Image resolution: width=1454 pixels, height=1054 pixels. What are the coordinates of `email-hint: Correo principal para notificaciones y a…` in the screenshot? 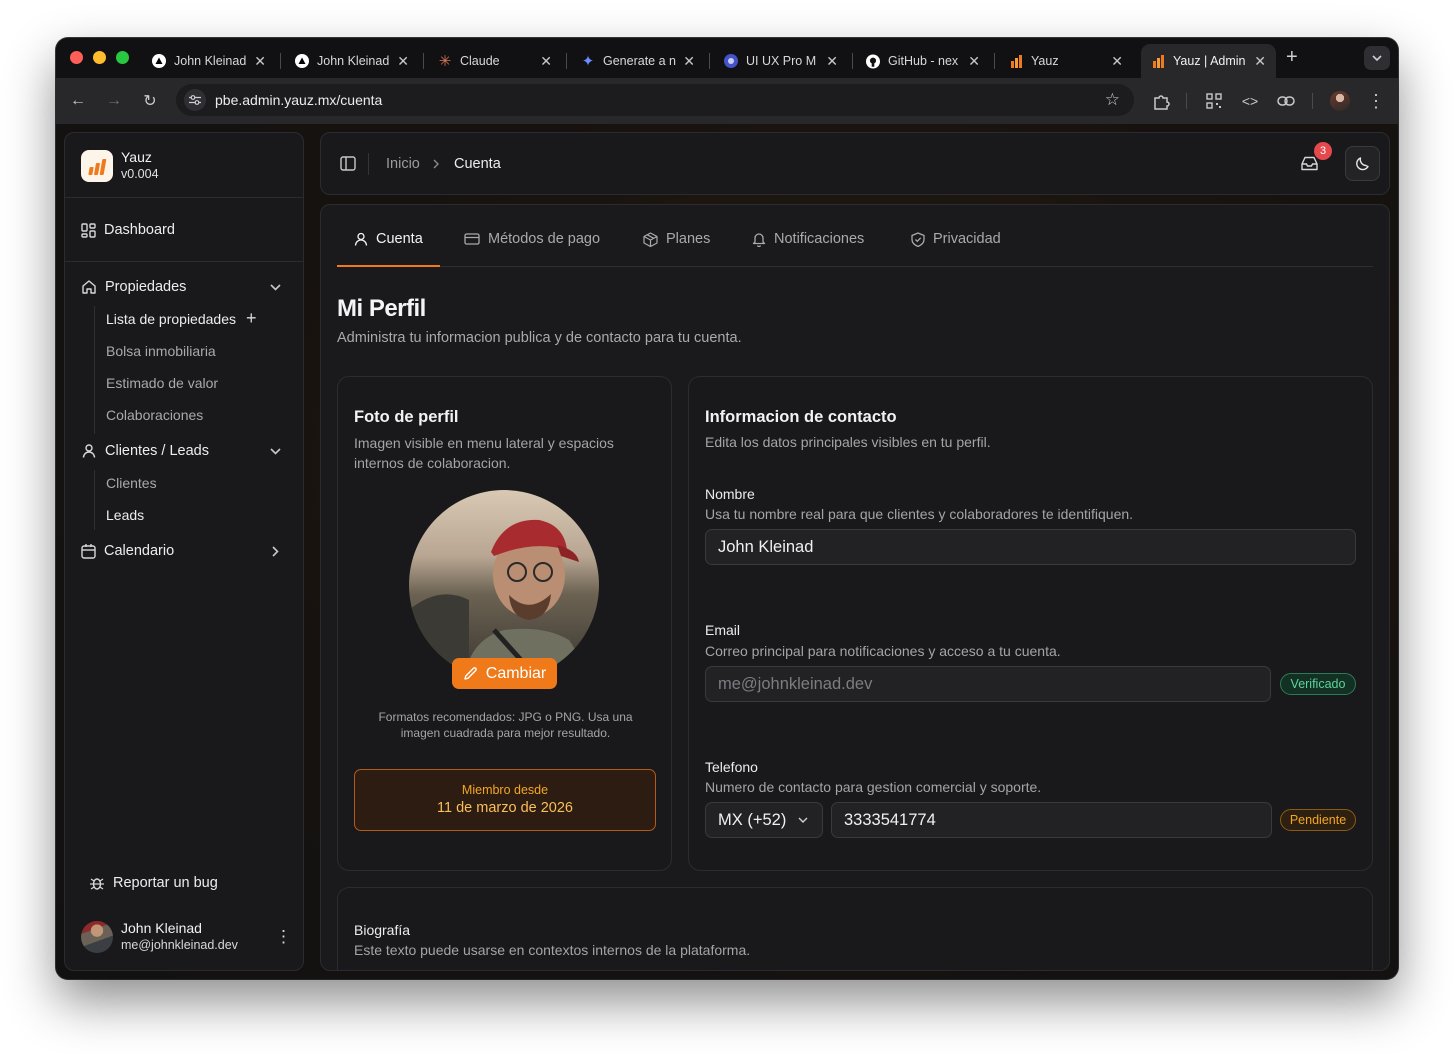 It's located at (883, 651).